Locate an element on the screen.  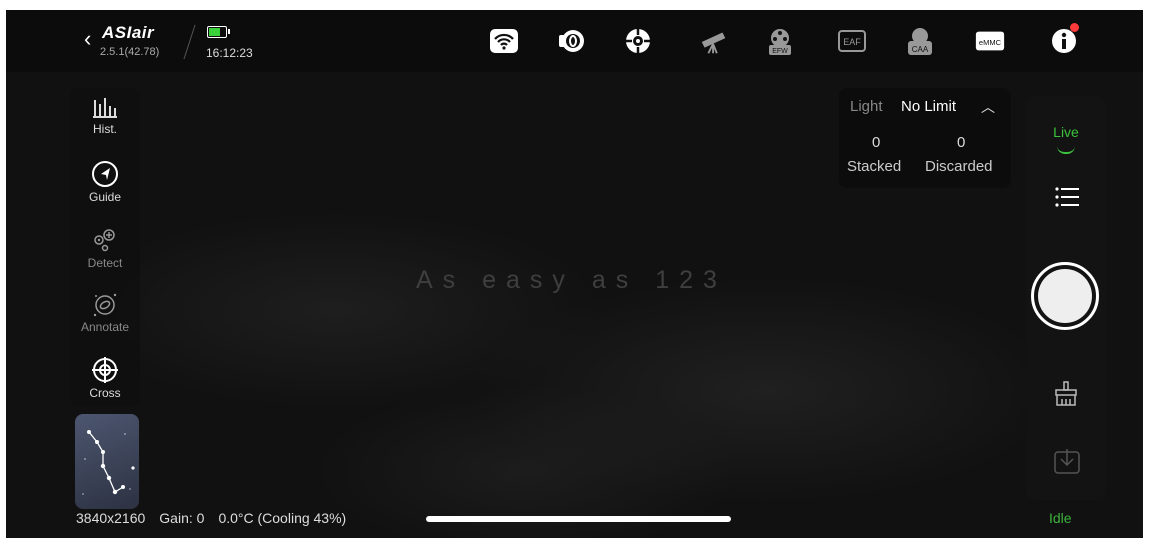
home-indicator is located at coordinates (578, 519).